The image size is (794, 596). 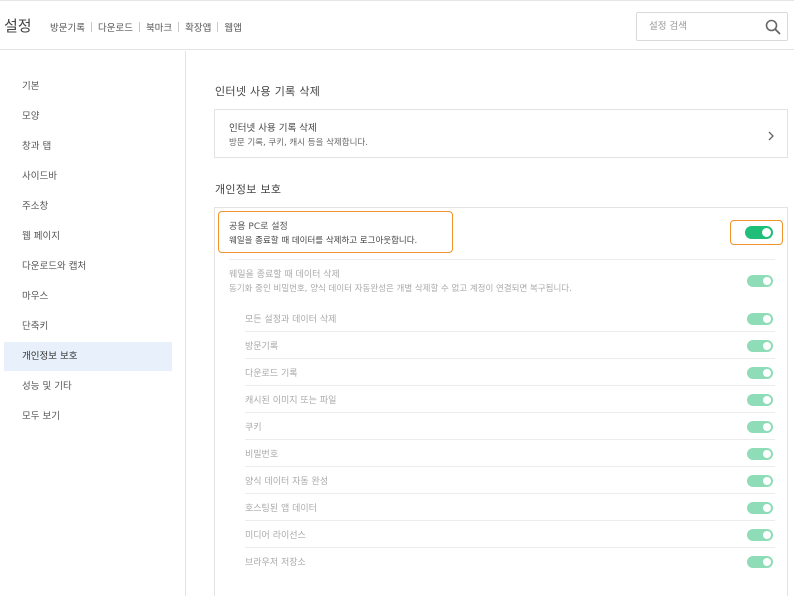 I want to click on sidebar-item-downloads-capture: 다운로드와 캡처, so click(x=88, y=266).